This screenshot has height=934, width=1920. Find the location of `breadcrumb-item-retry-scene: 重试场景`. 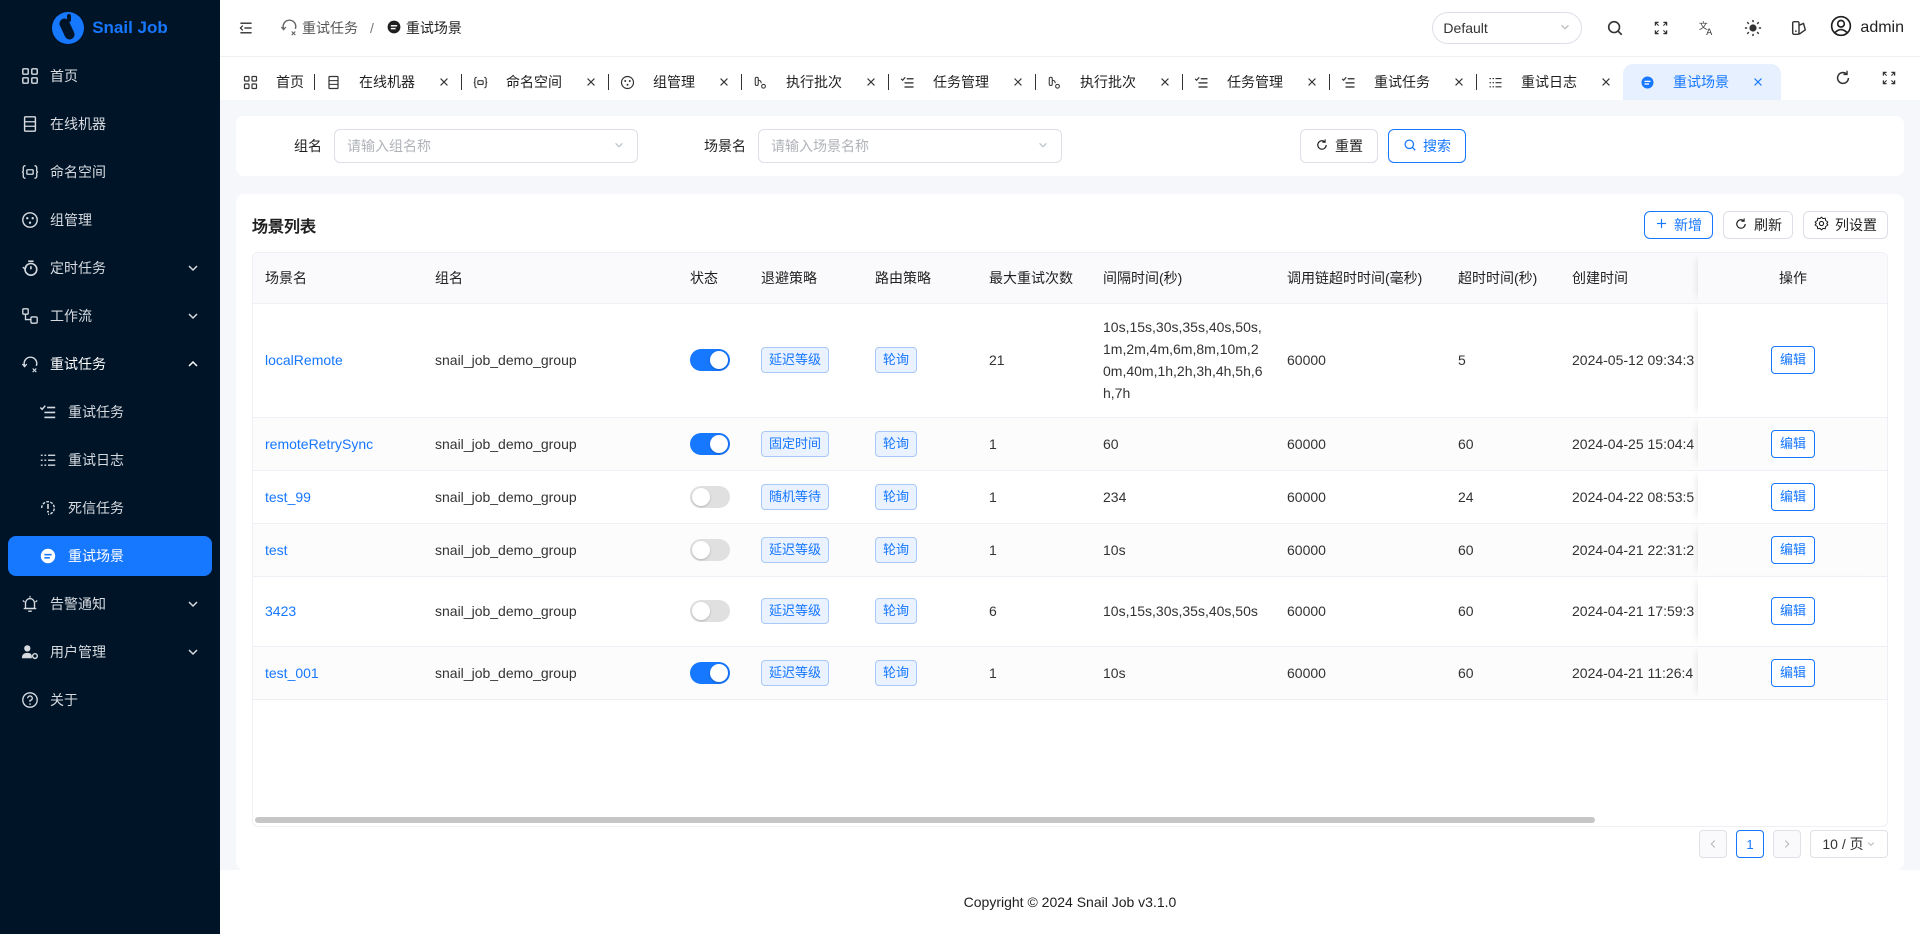

breadcrumb-item-retry-scene: 重试场景 is located at coordinates (424, 28).